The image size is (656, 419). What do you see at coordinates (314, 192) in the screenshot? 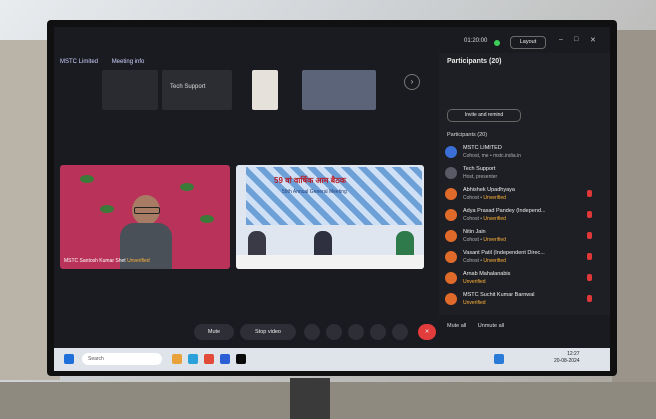
I see `banner-subtitle: 59th Annual General Meeting` at bounding box center [314, 192].